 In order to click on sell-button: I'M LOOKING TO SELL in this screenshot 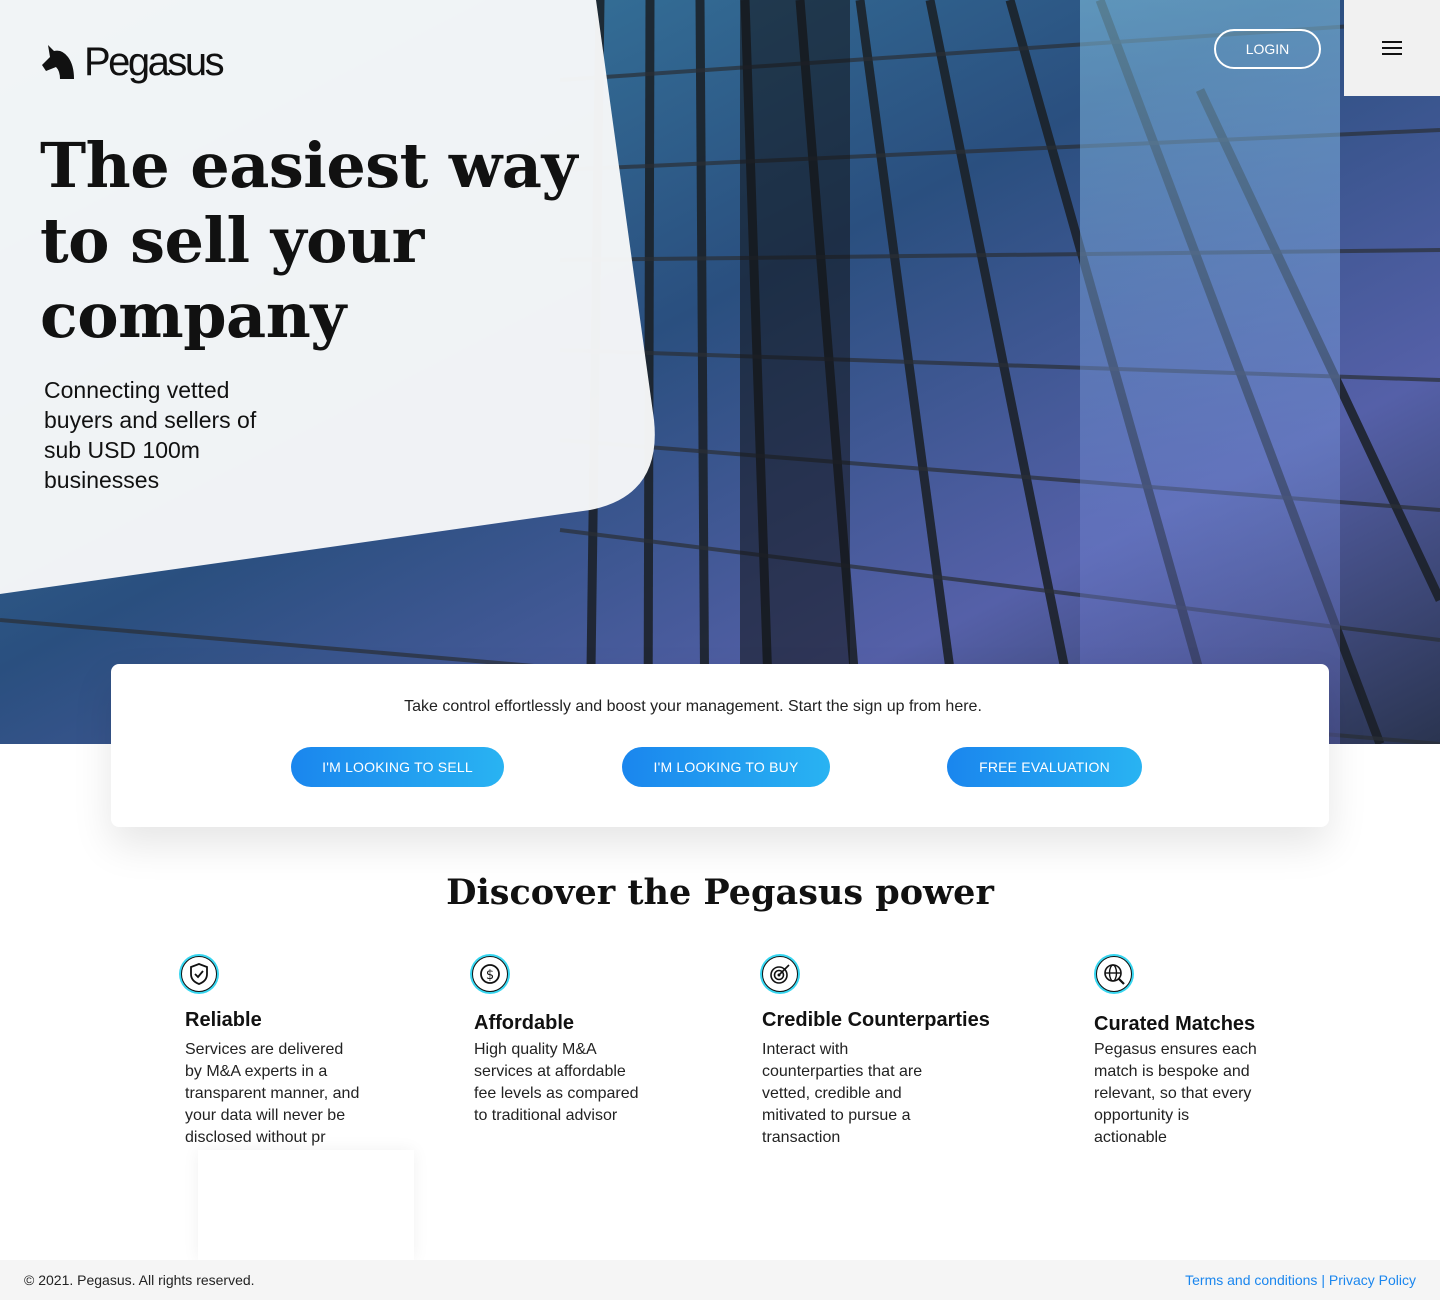, I will do `click(397, 767)`.